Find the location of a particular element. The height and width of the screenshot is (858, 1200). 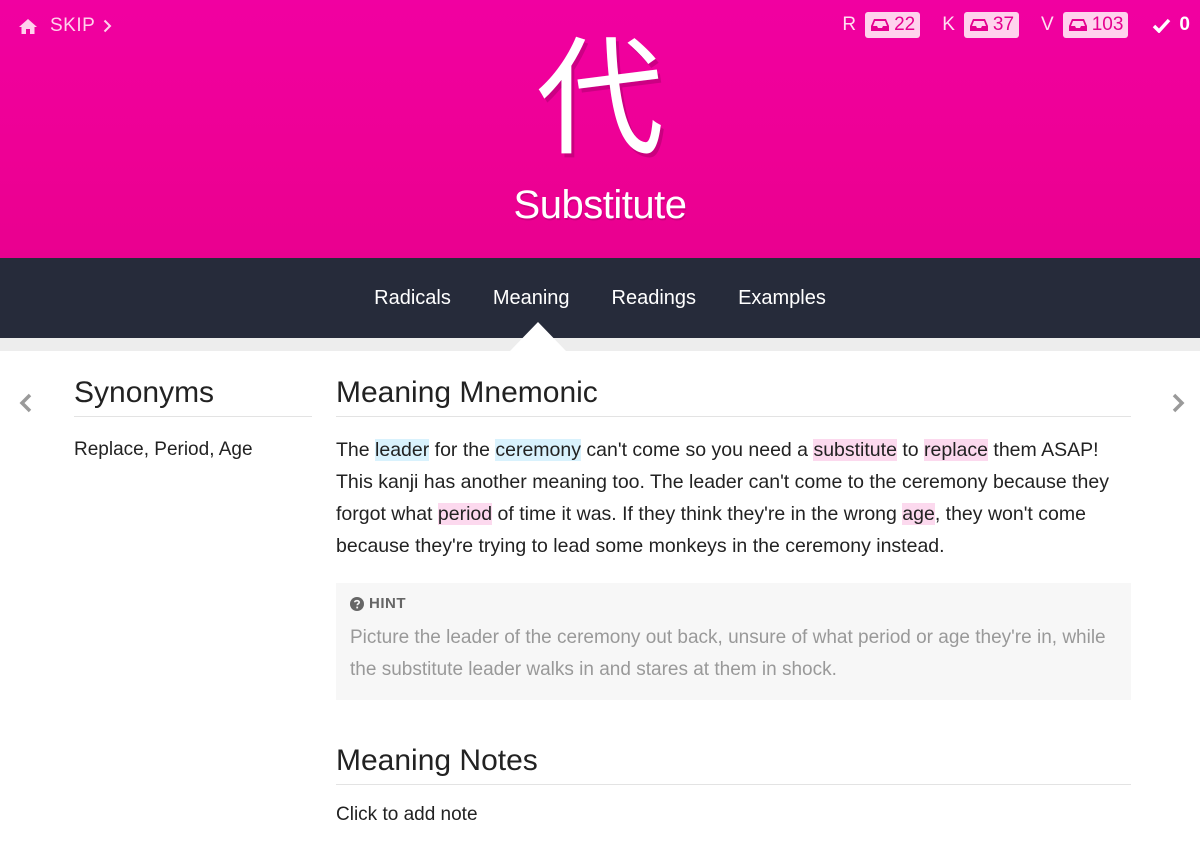

kanji-highlight: replace is located at coordinates (956, 450).